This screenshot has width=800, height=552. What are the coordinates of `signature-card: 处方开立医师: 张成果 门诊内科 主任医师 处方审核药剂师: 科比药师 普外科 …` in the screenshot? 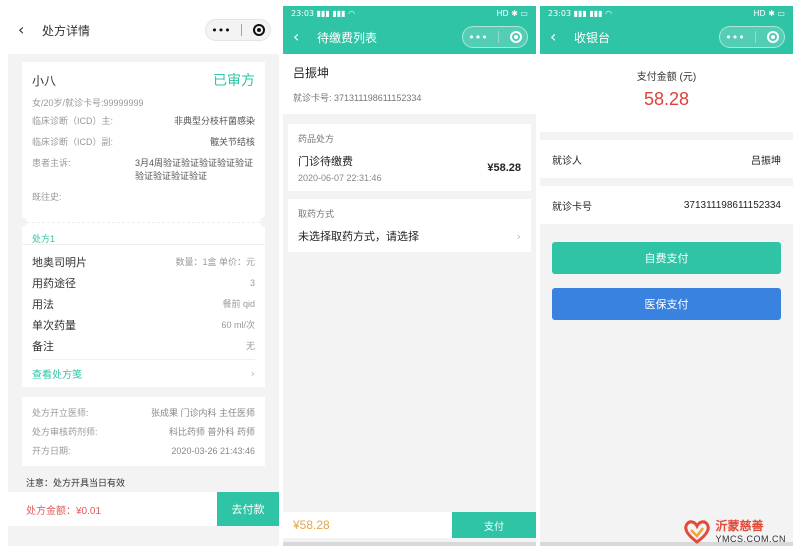 It's located at (143, 431).